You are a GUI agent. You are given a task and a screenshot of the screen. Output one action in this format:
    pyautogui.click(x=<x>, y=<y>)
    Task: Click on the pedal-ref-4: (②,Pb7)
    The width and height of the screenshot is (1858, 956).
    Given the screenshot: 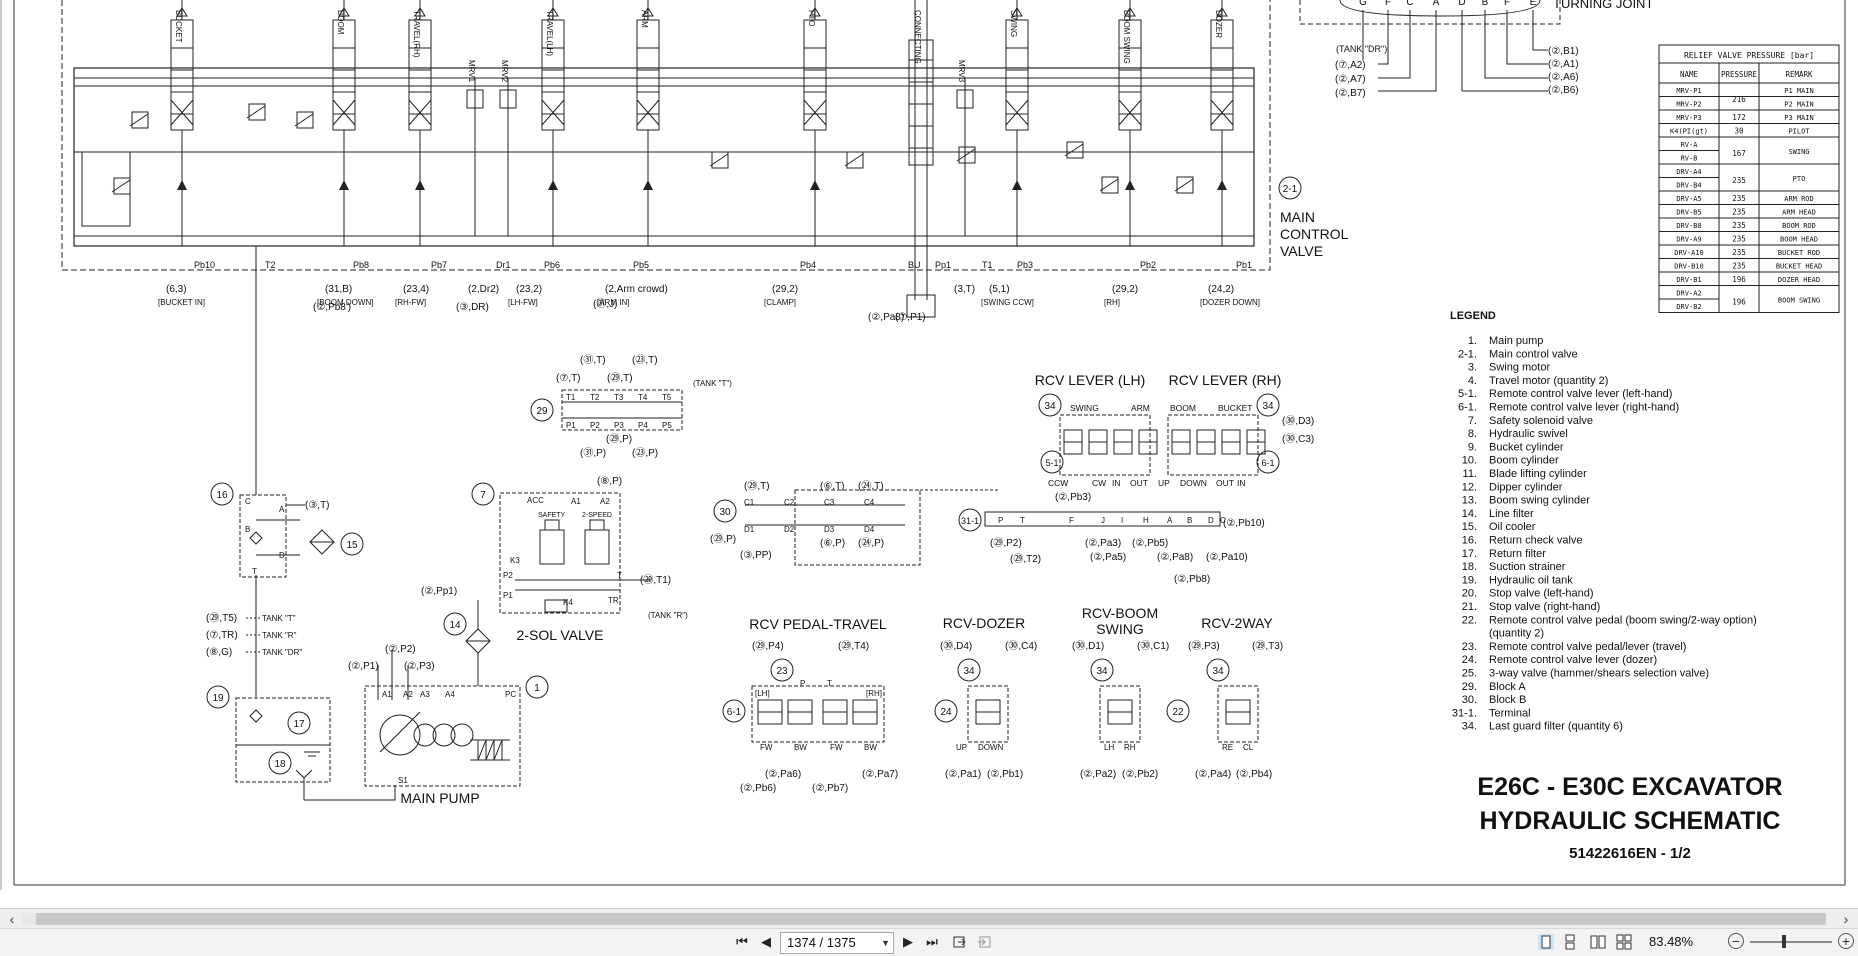 What is the action you would take?
    pyautogui.click(x=830, y=788)
    